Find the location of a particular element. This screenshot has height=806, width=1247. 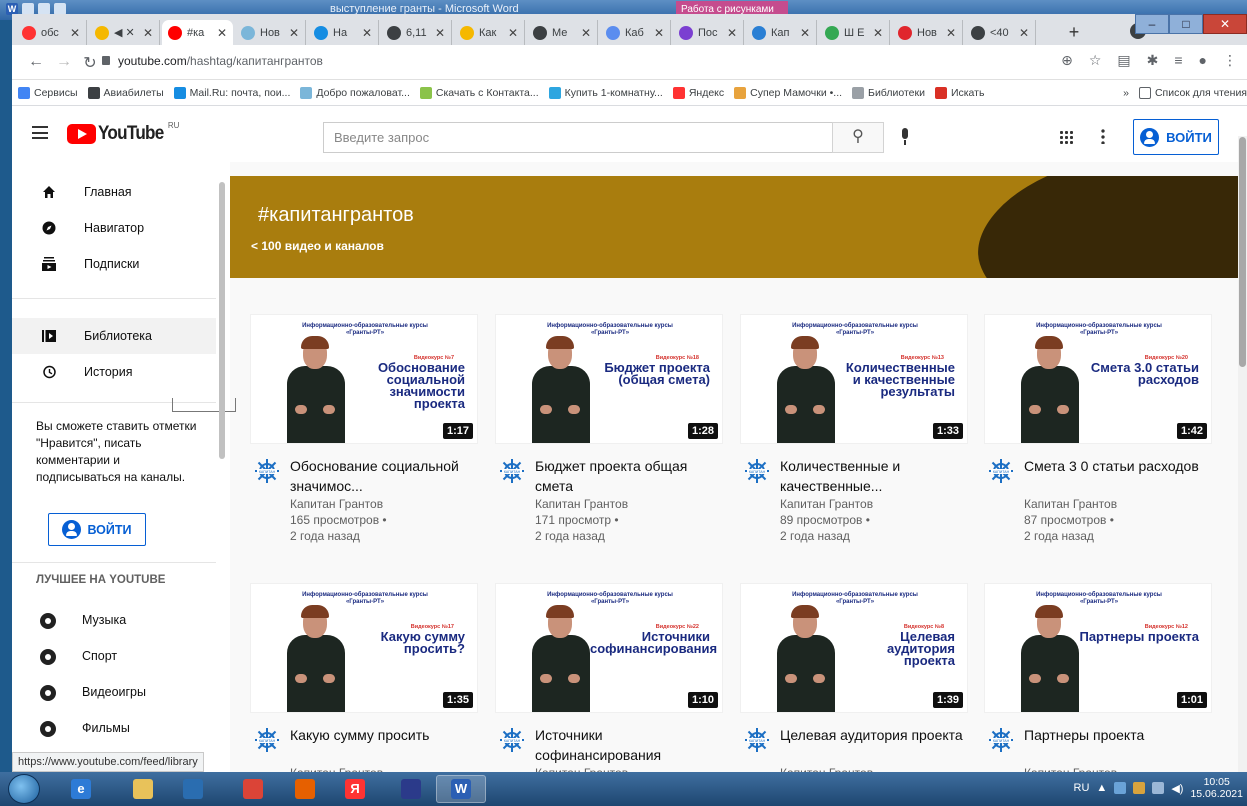

sidebar-item-home: Главная is located at coordinates (114, 192).